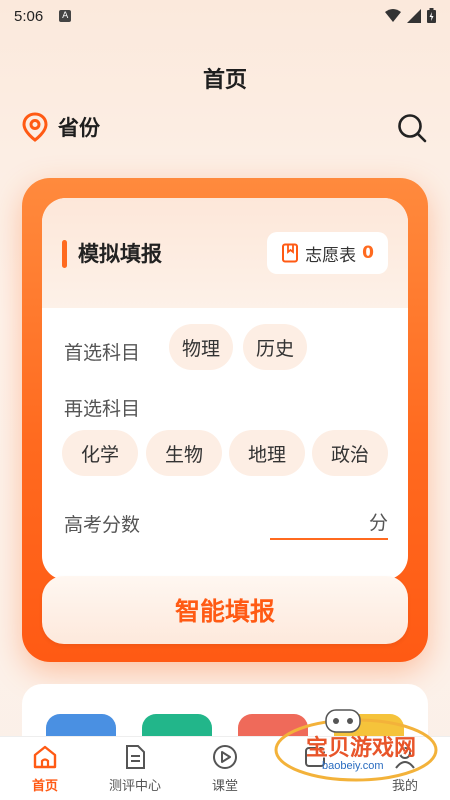 The height and width of the screenshot is (800, 450). I want to click on tab-home: 首页, so click(45, 768).